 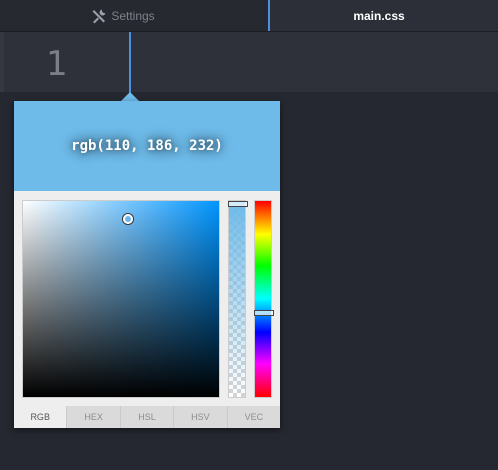 I want to click on saturation-value-handle, so click(x=127, y=218).